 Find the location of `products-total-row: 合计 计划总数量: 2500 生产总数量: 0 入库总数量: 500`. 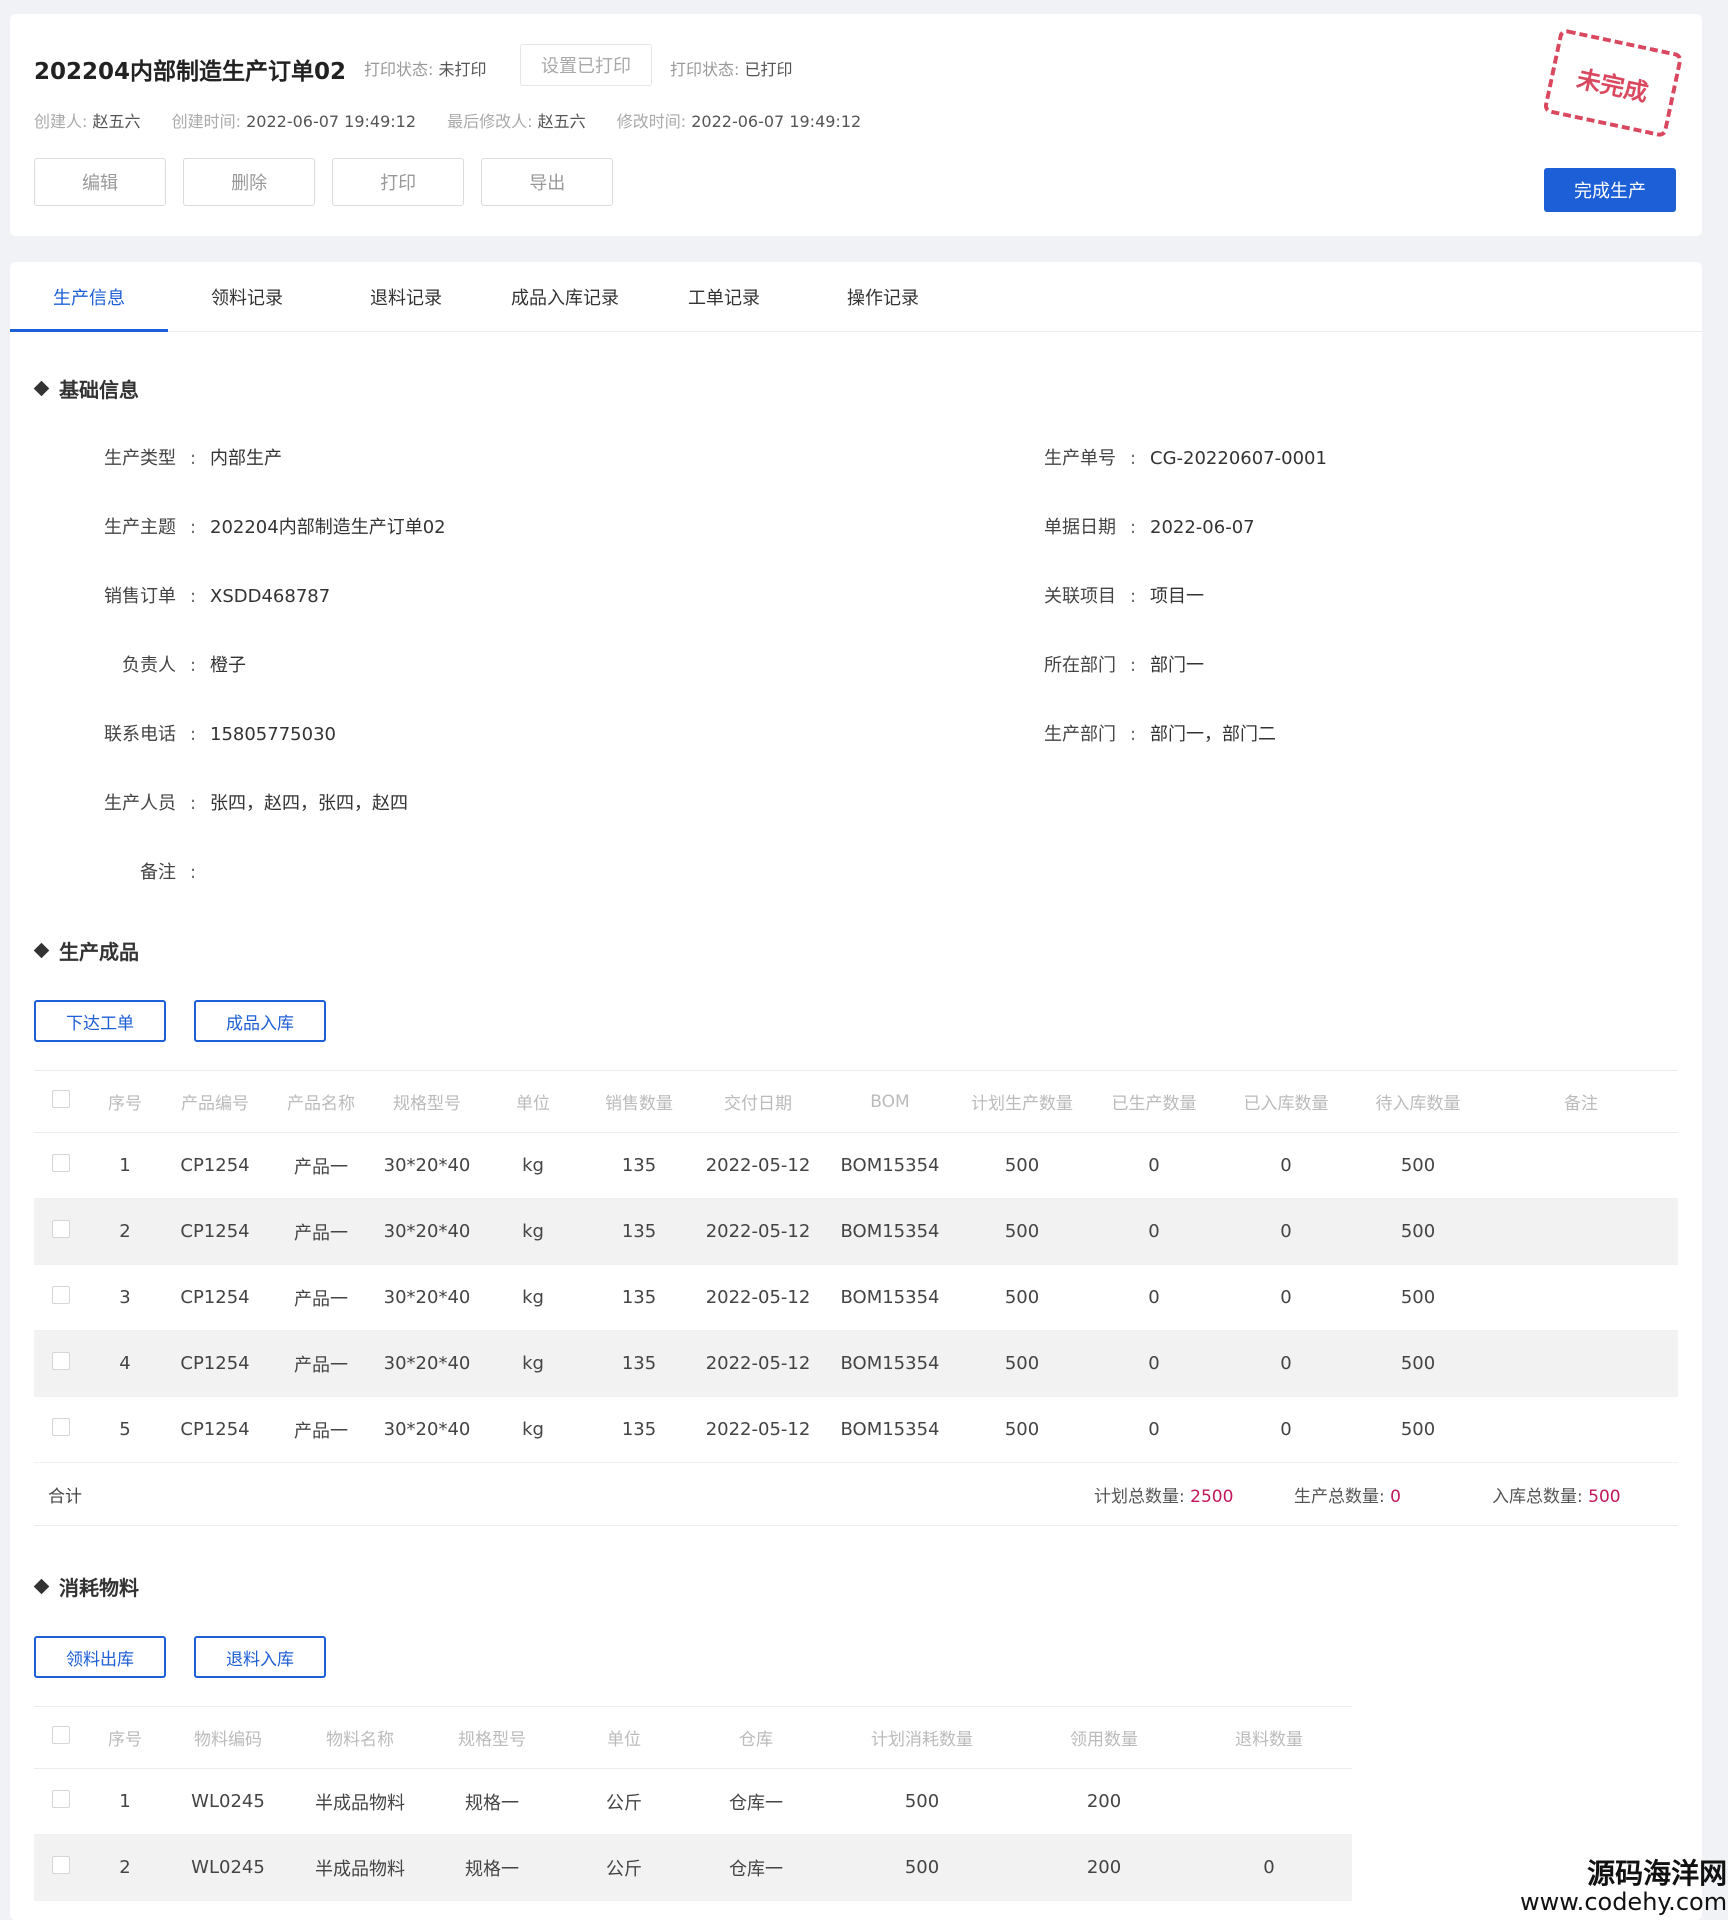

products-total-row: 合计 计划总数量: 2500 生产总数量: 0 入库总数量: 500 is located at coordinates (856, 1493).